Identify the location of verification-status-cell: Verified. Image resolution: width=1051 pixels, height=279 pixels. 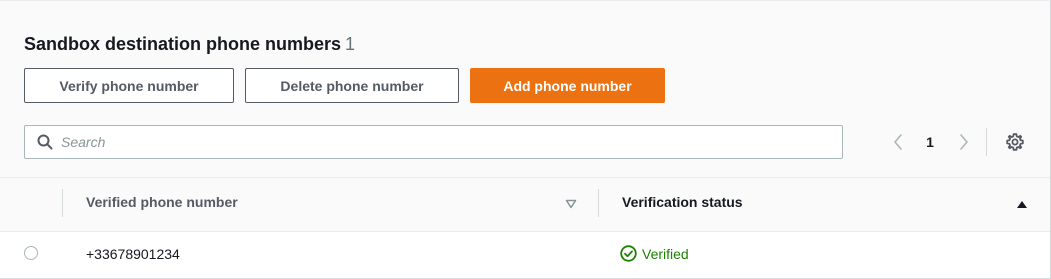
(654, 253).